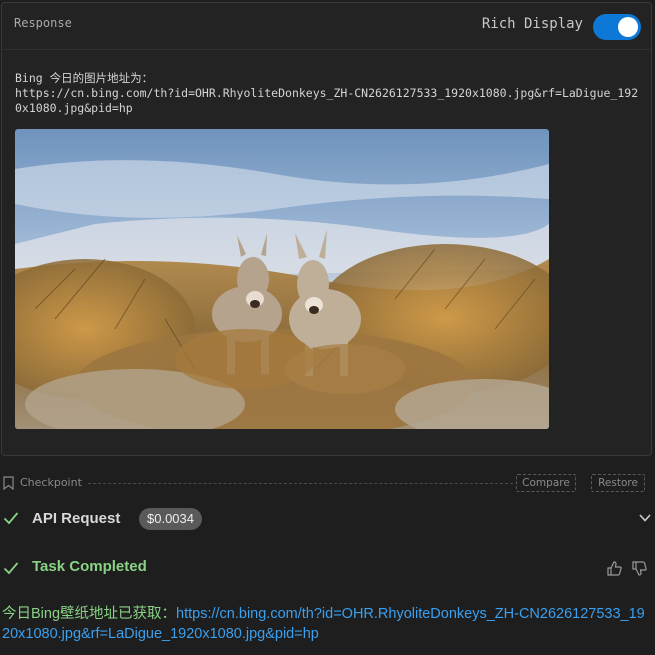  Describe the element at coordinates (8, 483) in the screenshot. I see `bookmark-icon` at that location.